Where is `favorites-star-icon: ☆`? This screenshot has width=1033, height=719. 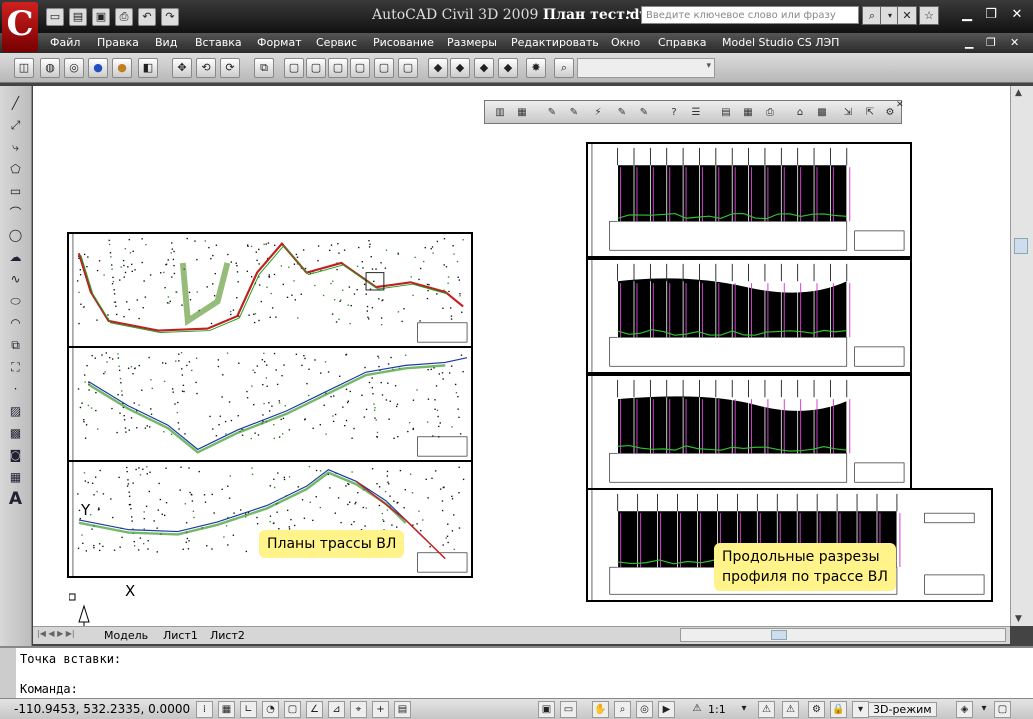
favorites-star-icon: ☆ is located at coordinates (929, 15).